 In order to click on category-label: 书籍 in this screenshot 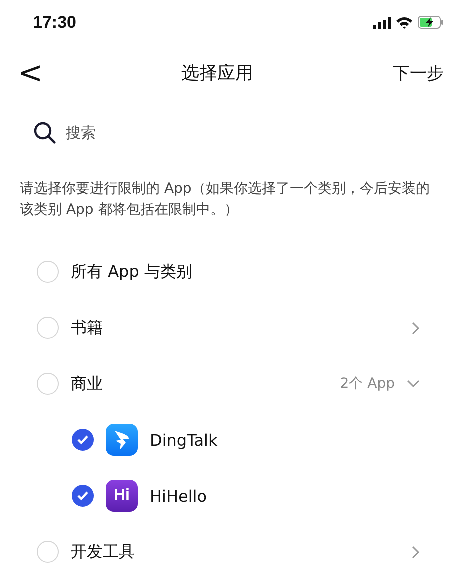, I will do `click(87, 328)`.